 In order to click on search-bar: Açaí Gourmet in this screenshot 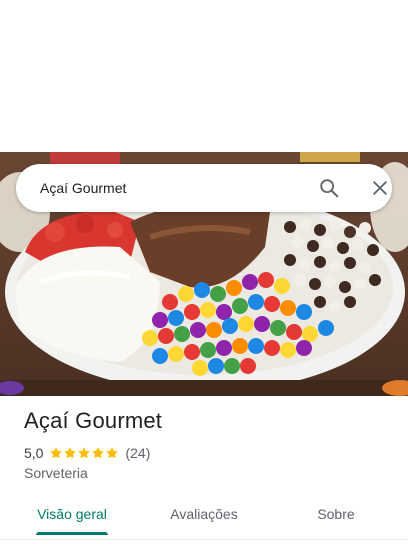, I will do `click(204, 188)`.